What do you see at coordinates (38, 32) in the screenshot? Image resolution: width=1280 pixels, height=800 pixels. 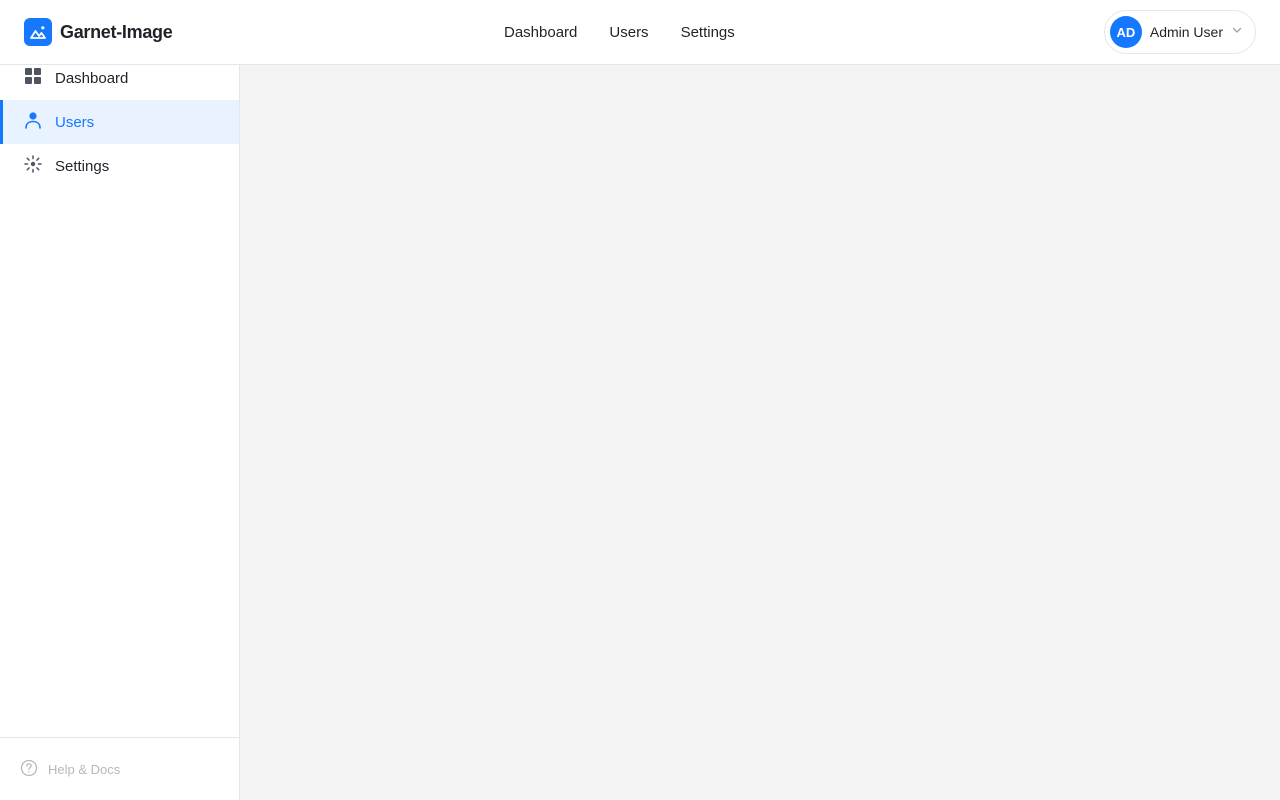 I see `mountain-logo-icon` at bounding box center [38, 32].